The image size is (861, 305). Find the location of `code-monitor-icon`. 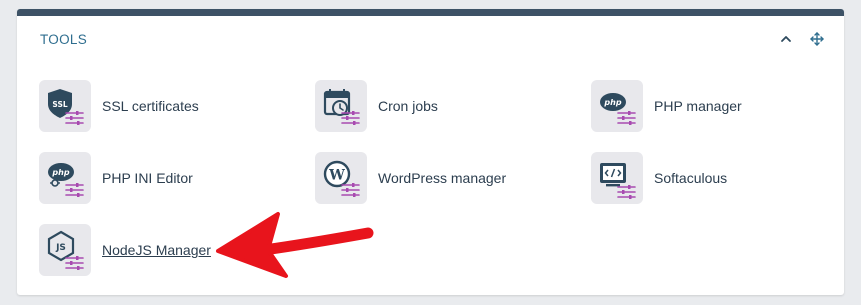

code-monitor-icon is located at coordinates (618, 181).